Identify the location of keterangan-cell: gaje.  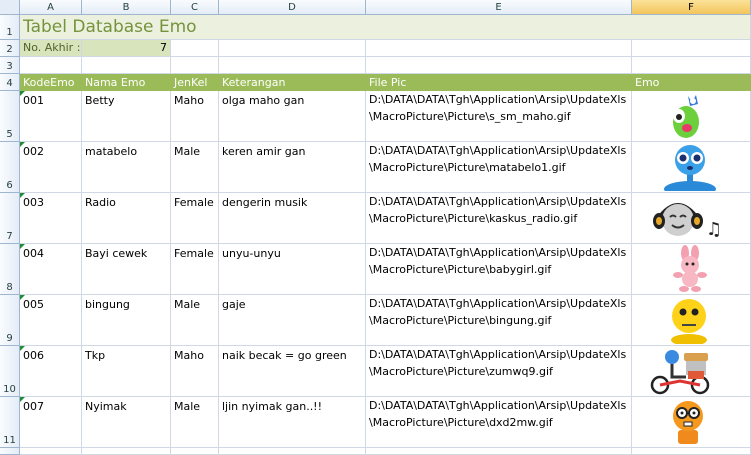
(292, 320).